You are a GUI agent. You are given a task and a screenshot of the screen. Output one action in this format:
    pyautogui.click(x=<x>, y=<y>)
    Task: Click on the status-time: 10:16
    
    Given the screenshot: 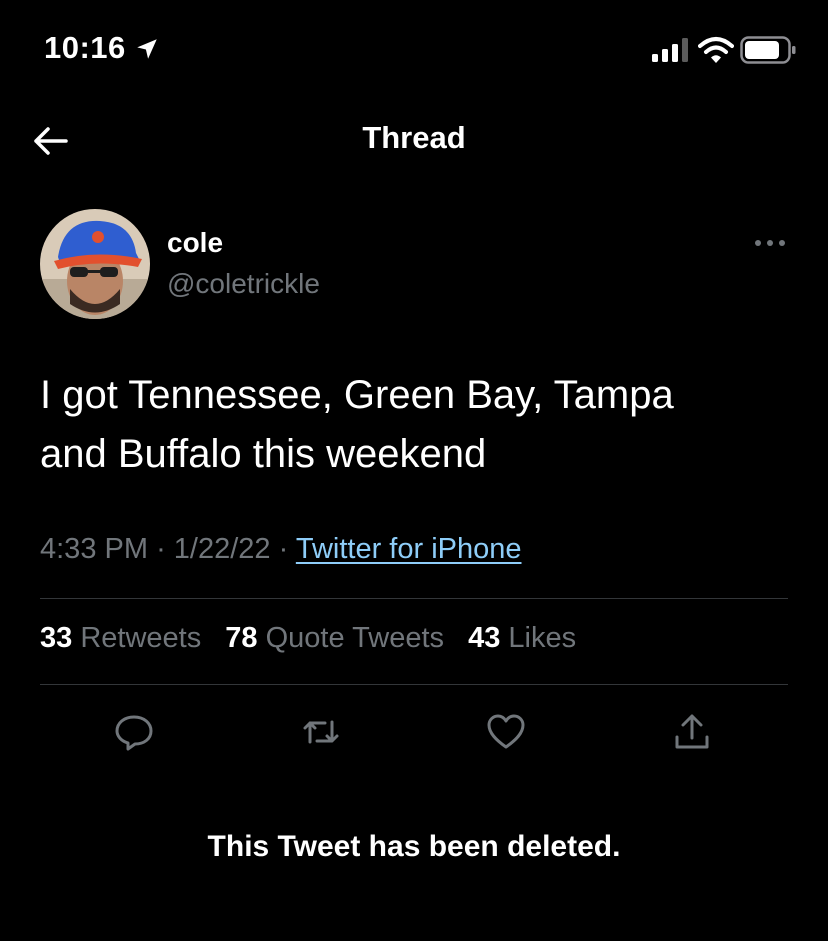 What is the action you would take?
    pyautogui.click(x=85, y=47)
    